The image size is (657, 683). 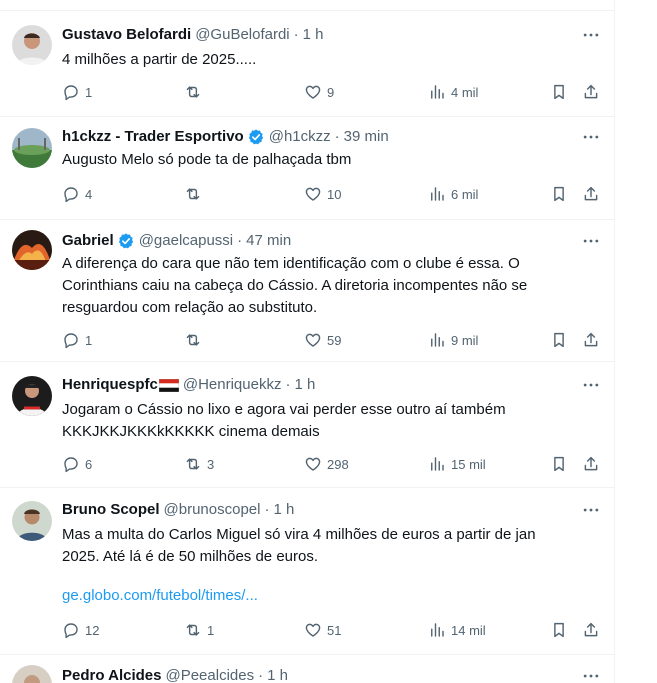 I want to click on like-button: 298, so click(x=326, y=464).